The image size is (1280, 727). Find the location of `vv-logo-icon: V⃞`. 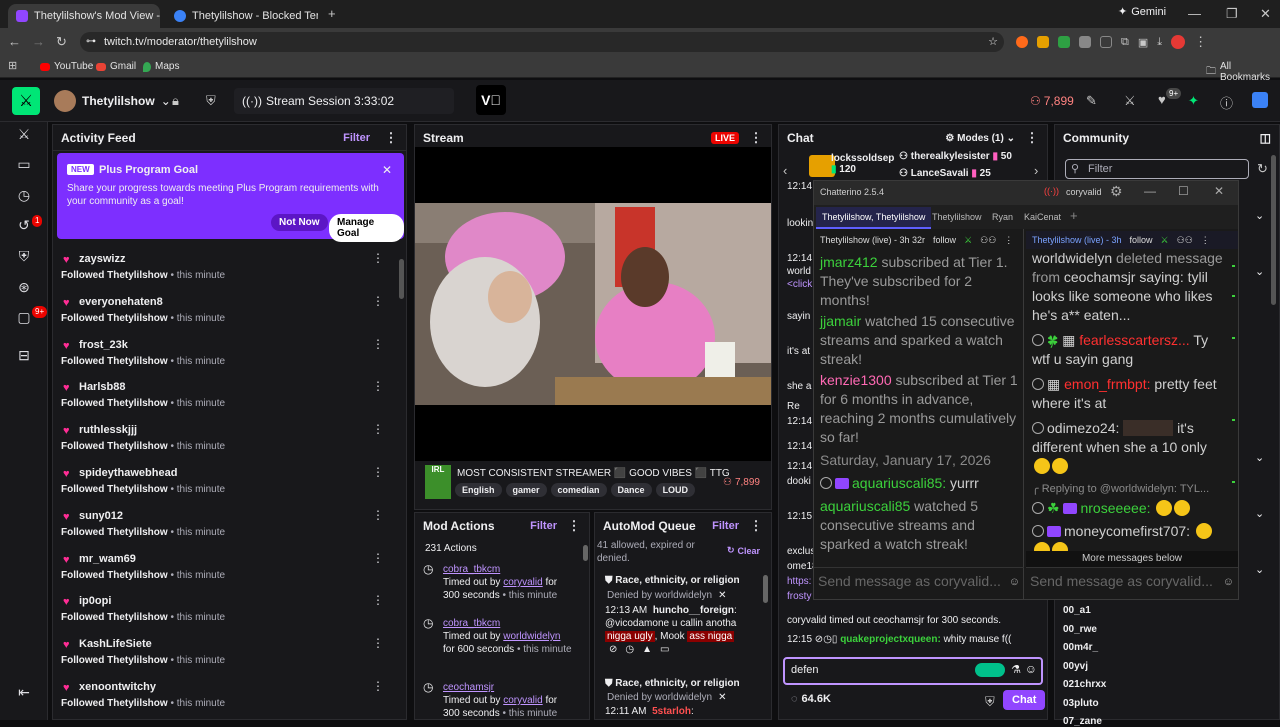

vv-logo-icon: V⃞ is located at coordinates (491, 100).